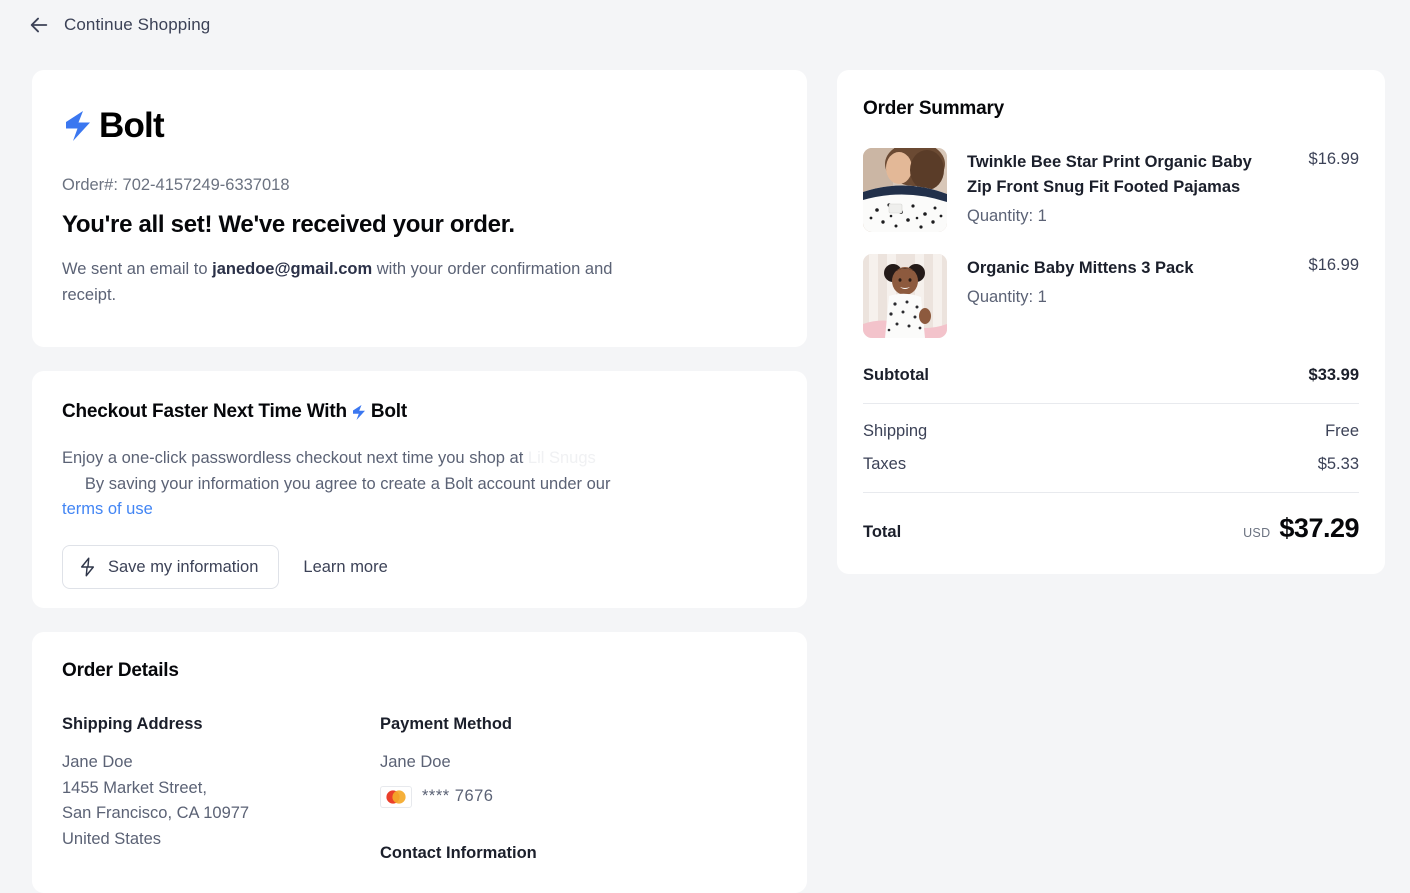 This screenshot has width=1410, height=893. Describe the element at coordinates (183, 566) in the screenshot. I see `save-my-information-label: Save my information` at that location.